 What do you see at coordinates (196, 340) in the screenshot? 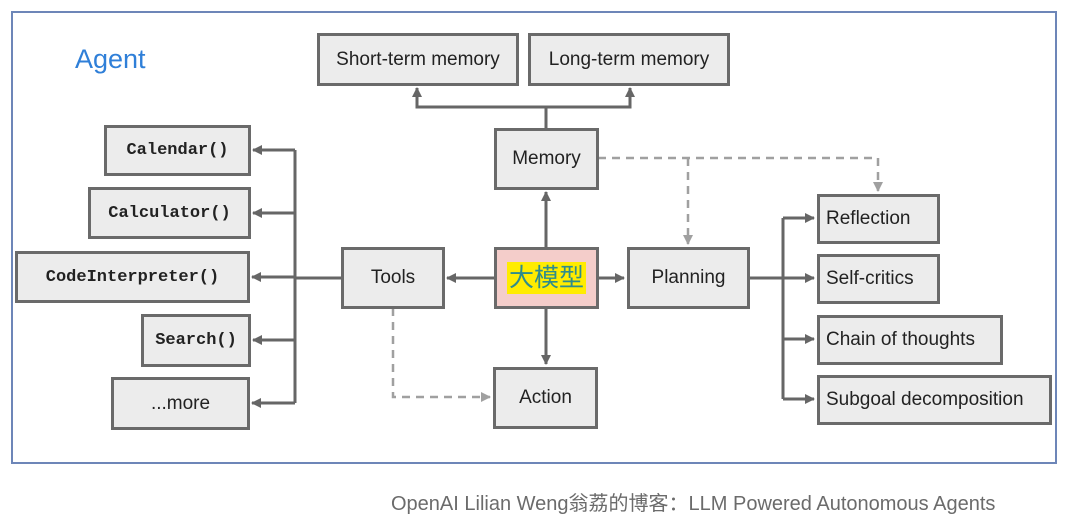
I see `tool-search-node: Search()` at bounding box center [196, 340].